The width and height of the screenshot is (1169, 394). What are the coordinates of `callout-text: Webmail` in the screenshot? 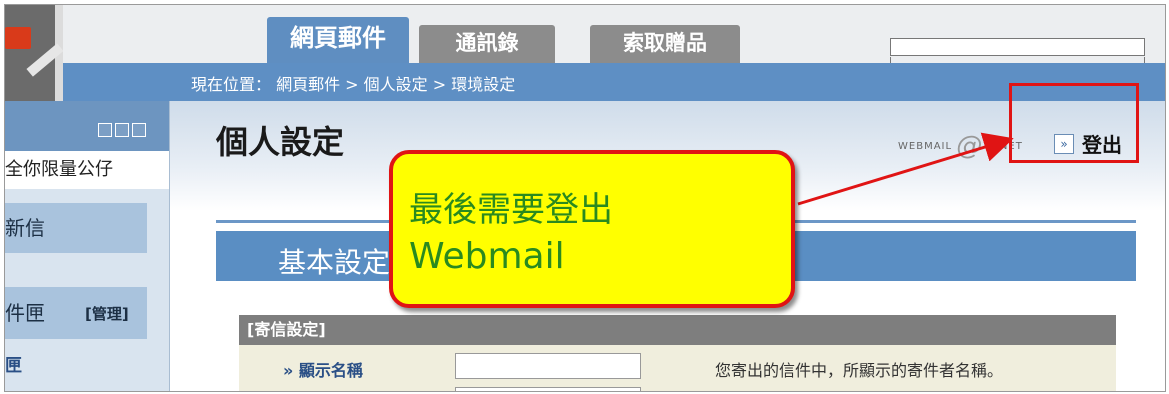 It's located at (487, 256).